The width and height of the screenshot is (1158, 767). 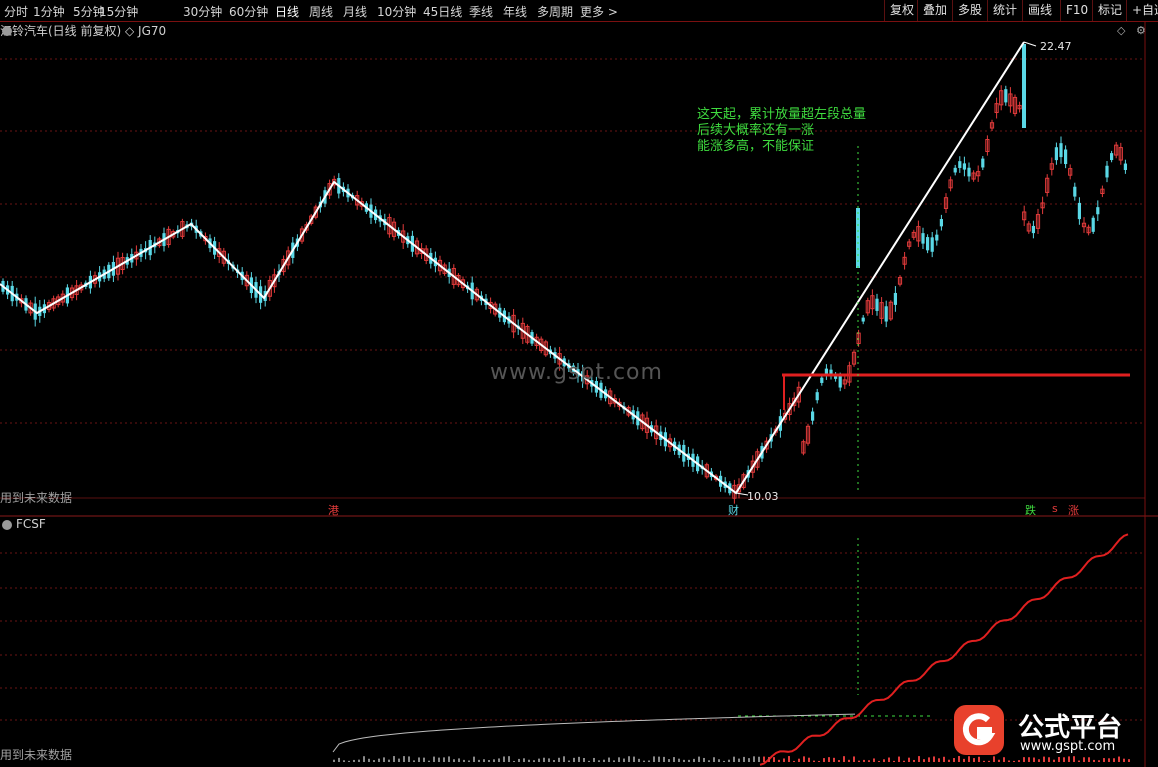 I want to click on gear-icon: ⚙, so click(x=1141, y=30).